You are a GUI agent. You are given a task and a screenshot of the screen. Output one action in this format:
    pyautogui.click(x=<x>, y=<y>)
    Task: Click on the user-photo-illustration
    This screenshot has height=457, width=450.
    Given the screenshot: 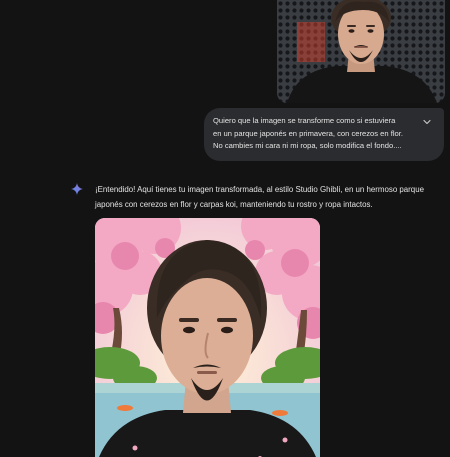 What is the action you would take?
    pyautogui.click(x=361, y=51)
    